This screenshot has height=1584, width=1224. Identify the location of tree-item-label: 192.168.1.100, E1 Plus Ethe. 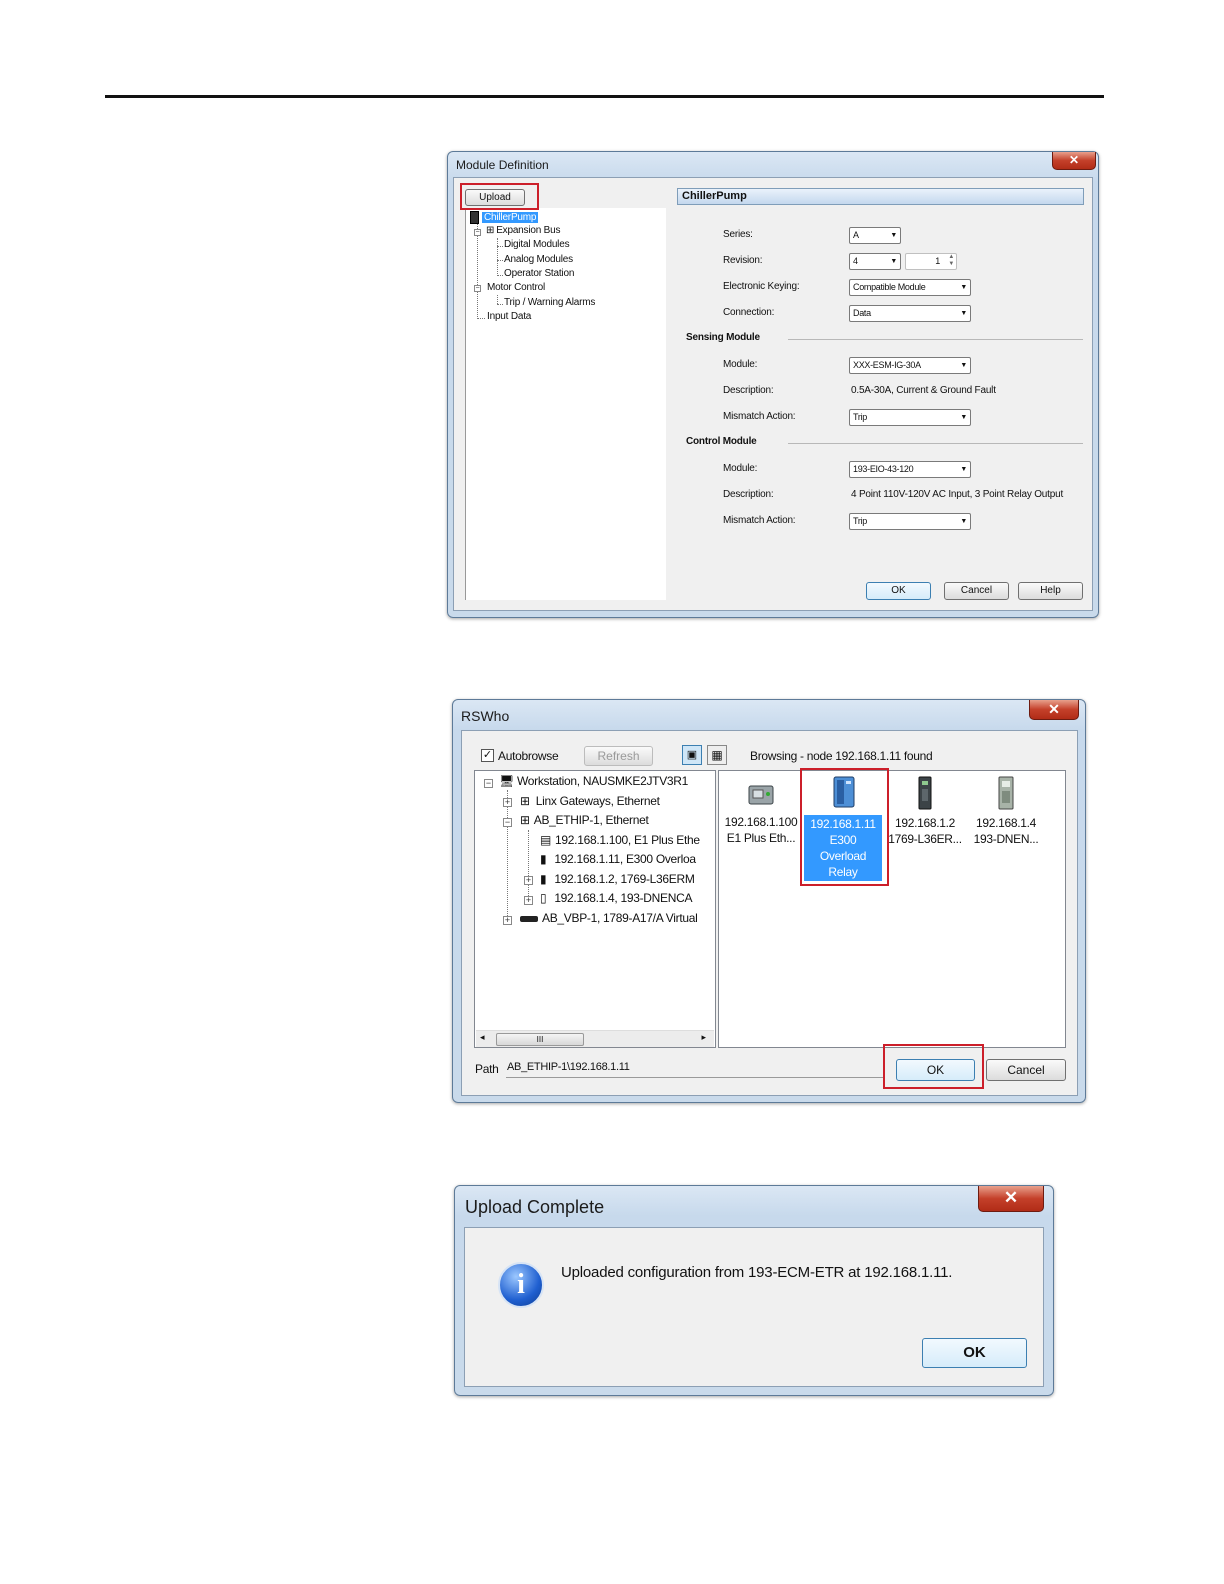
(627, 840).